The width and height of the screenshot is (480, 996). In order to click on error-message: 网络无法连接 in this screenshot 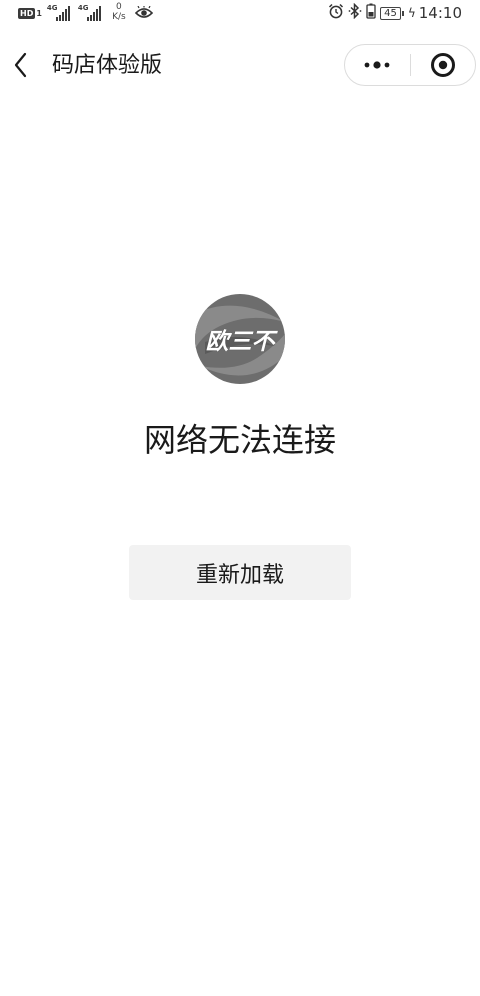, I will do `click(239, 440)`.